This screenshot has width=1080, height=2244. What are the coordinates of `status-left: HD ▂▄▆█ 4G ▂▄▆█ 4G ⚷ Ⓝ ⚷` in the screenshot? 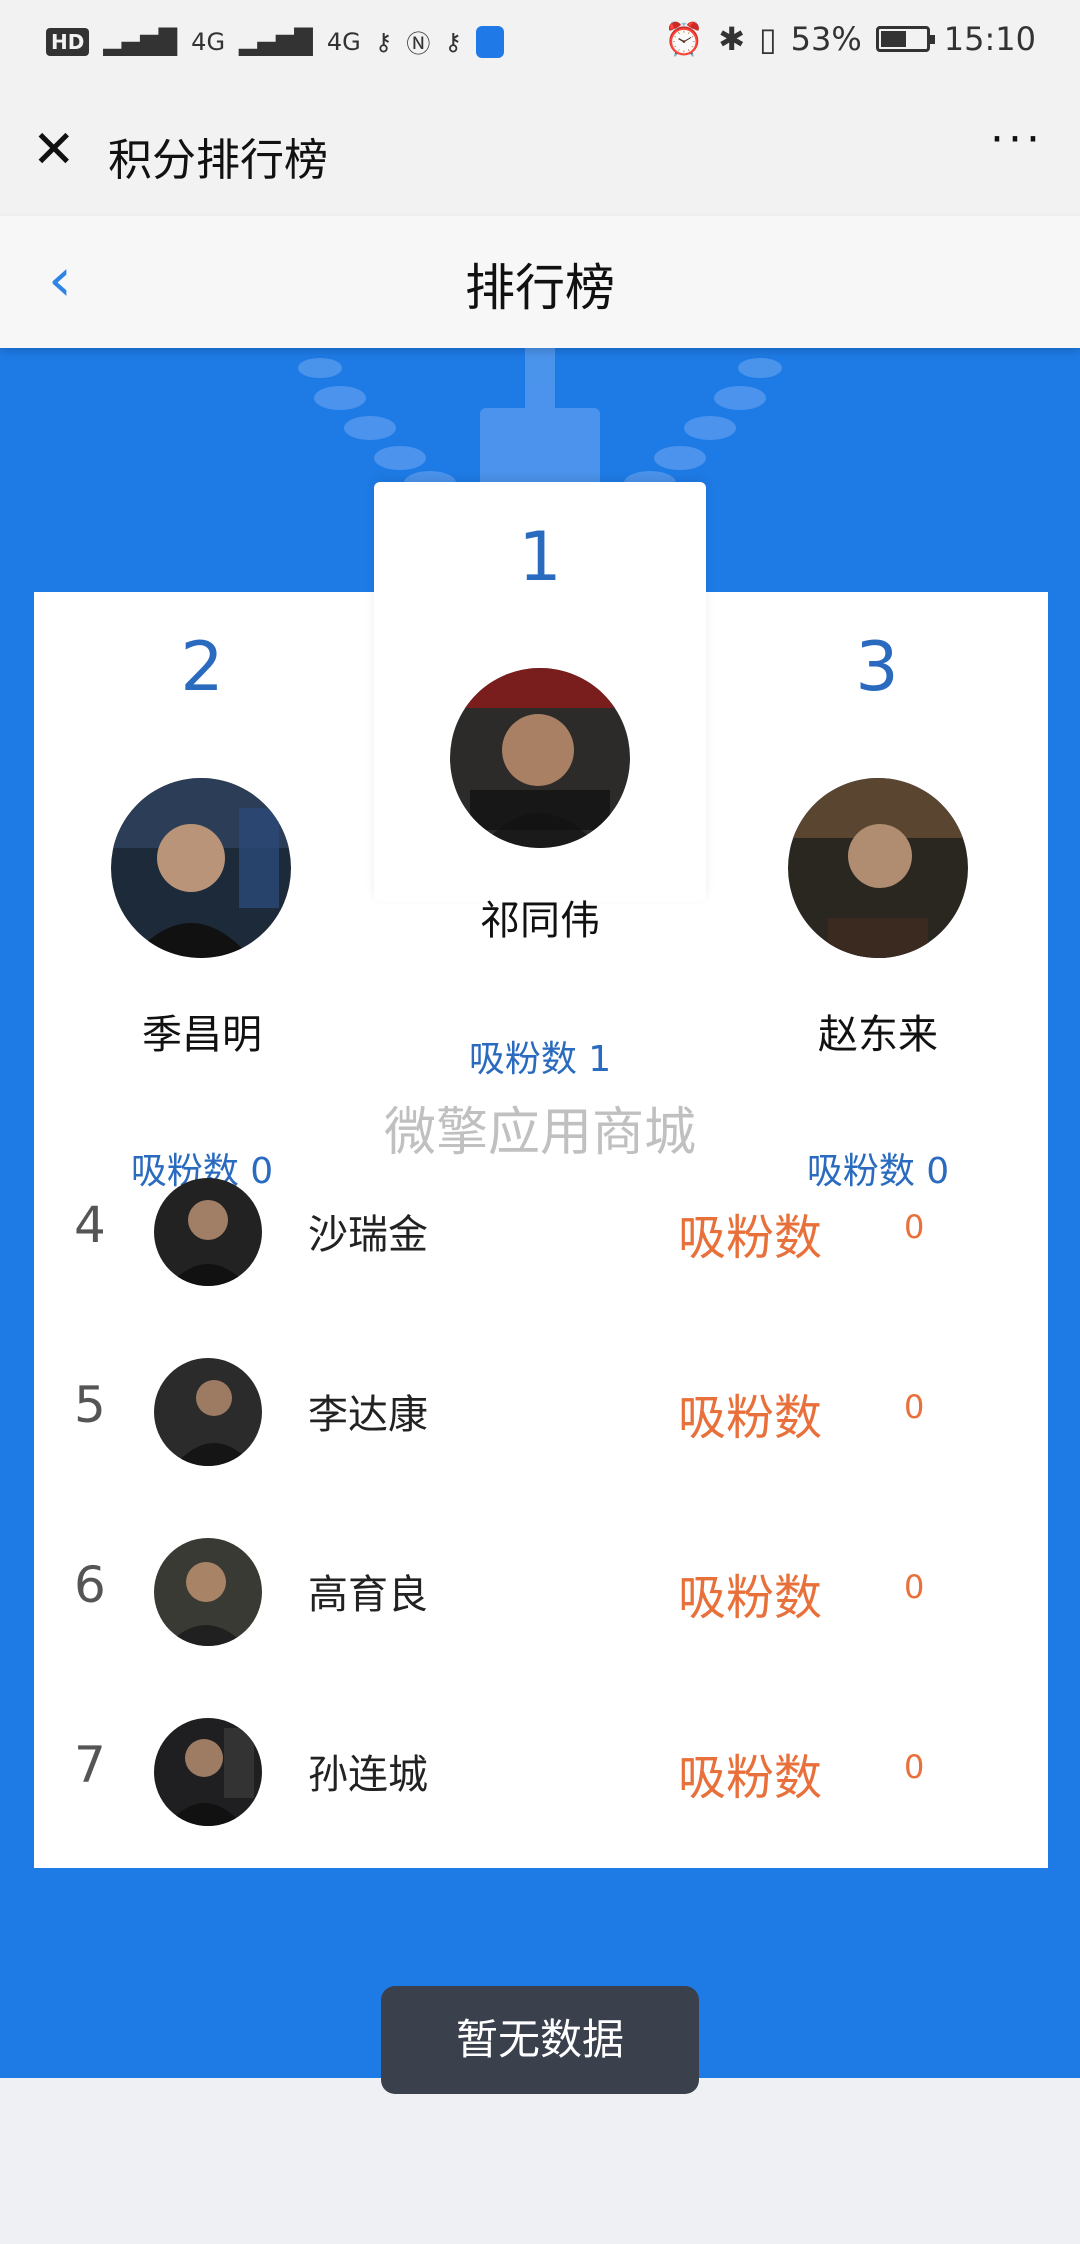 It's located at (275, 41).